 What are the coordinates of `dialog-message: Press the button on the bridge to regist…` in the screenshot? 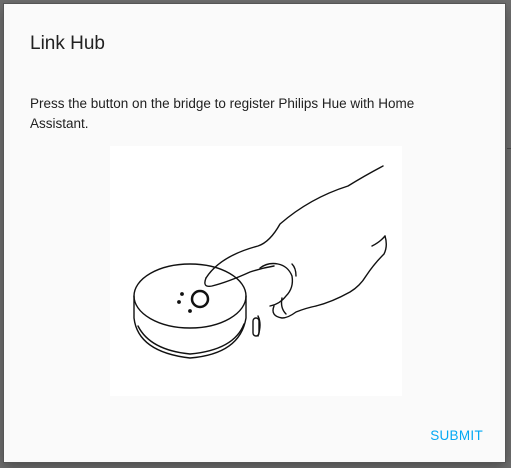 It's located at (222, 113).